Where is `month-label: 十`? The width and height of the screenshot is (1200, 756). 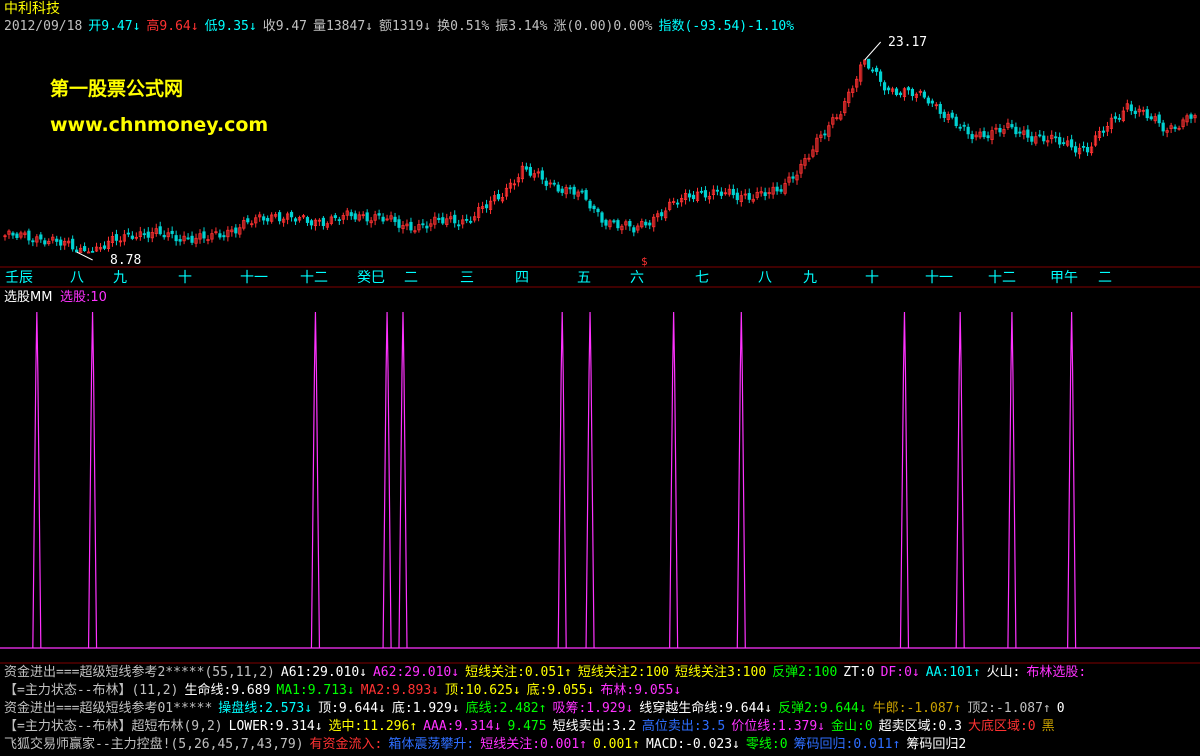 month-label: 十 is located at coordinates (872, 278).